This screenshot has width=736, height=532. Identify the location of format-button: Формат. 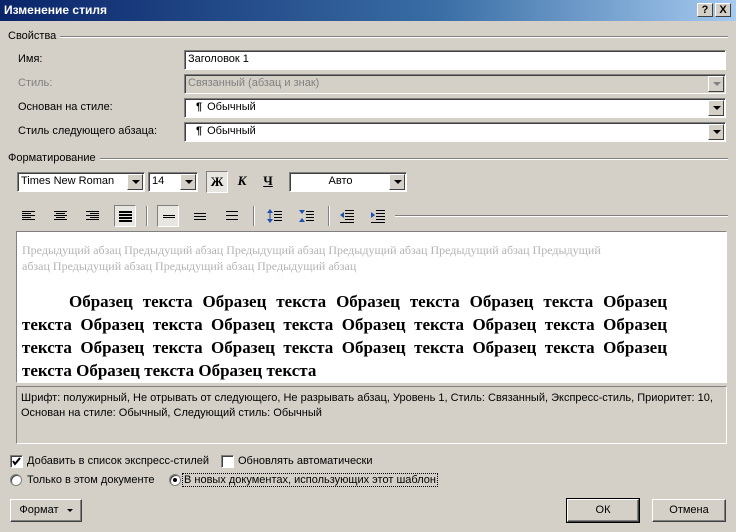
(46, 510).